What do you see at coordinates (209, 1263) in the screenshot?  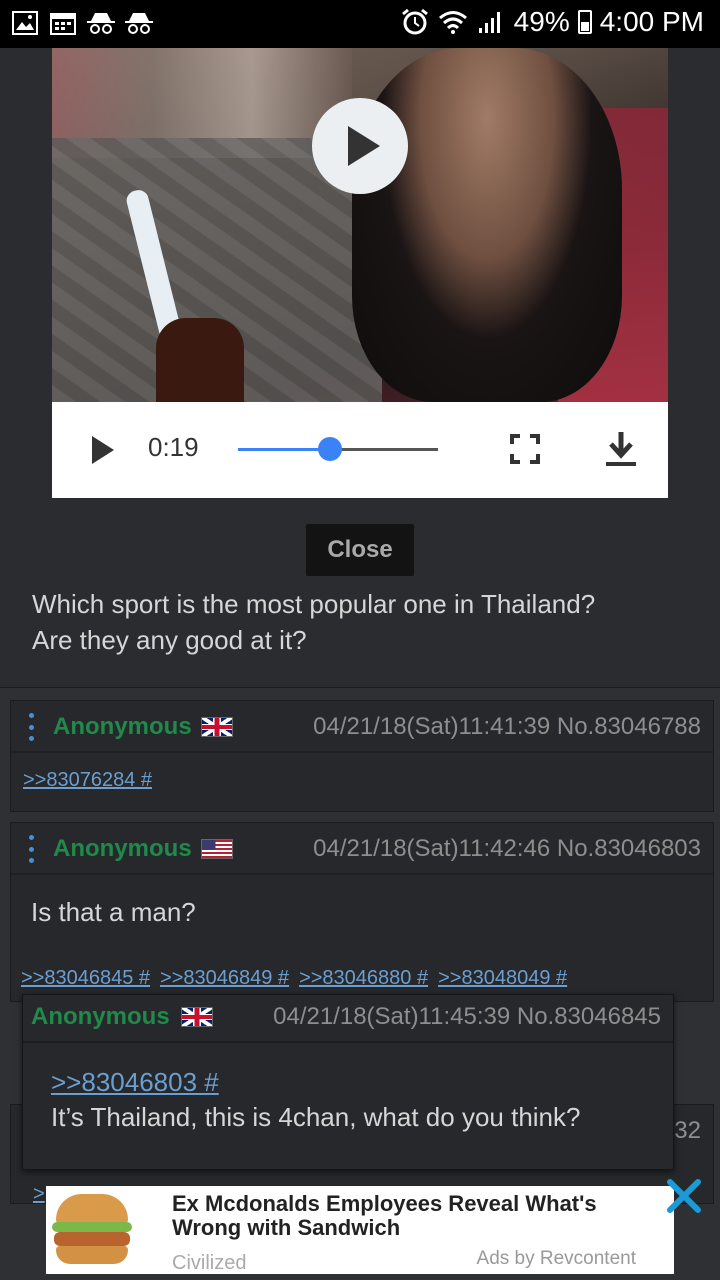 I see `ad-source: Civilized` at bounding box center [209, 1263].